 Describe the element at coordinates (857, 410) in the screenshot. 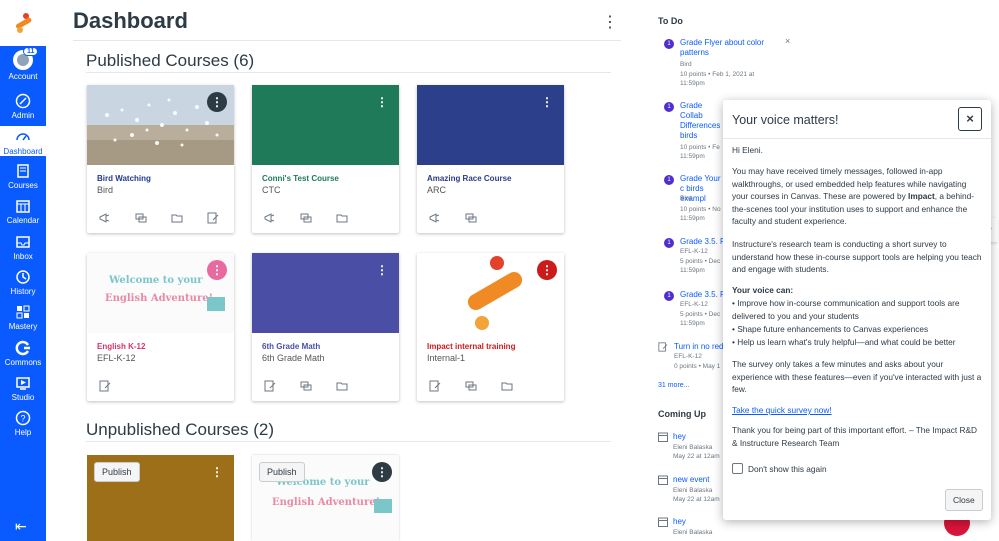

I see `survey-link: Take the quick survey now!` at that location.